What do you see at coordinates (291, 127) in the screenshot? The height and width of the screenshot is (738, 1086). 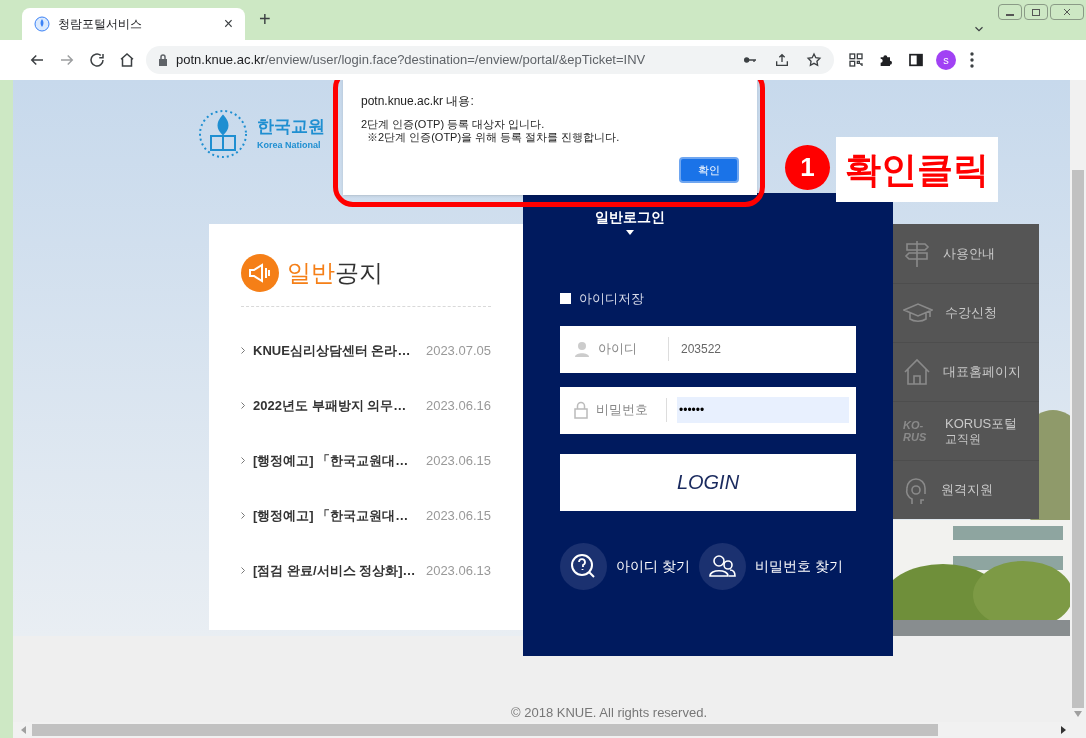 I see `university-name: 한국교원` at bounding box center [291, 127].